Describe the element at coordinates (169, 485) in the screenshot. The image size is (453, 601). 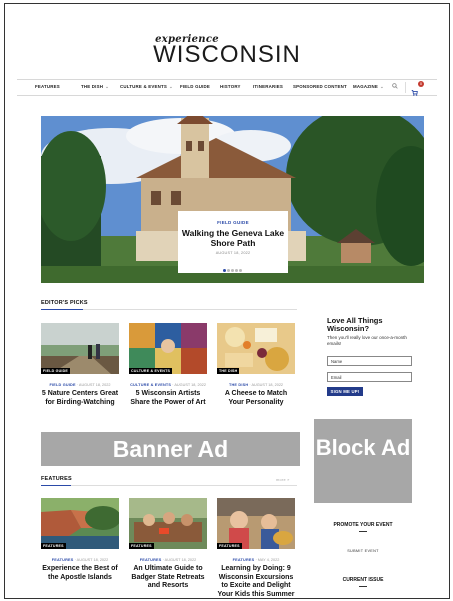
I see `section-divider` at that location.